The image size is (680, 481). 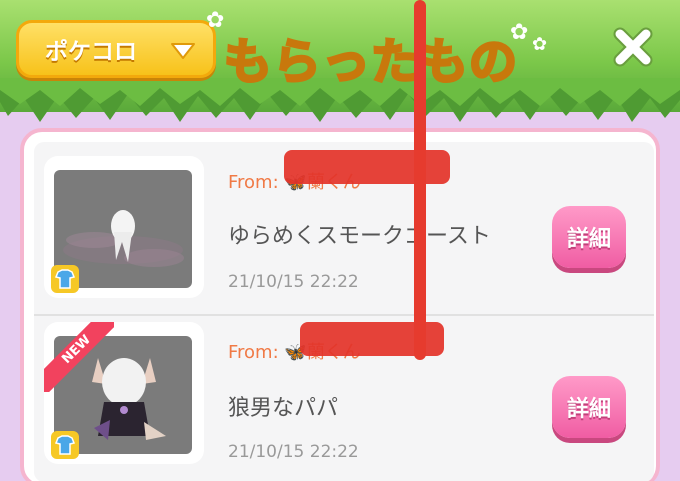 I want to click on new-badge: NEW, so click(x=79, y=357).